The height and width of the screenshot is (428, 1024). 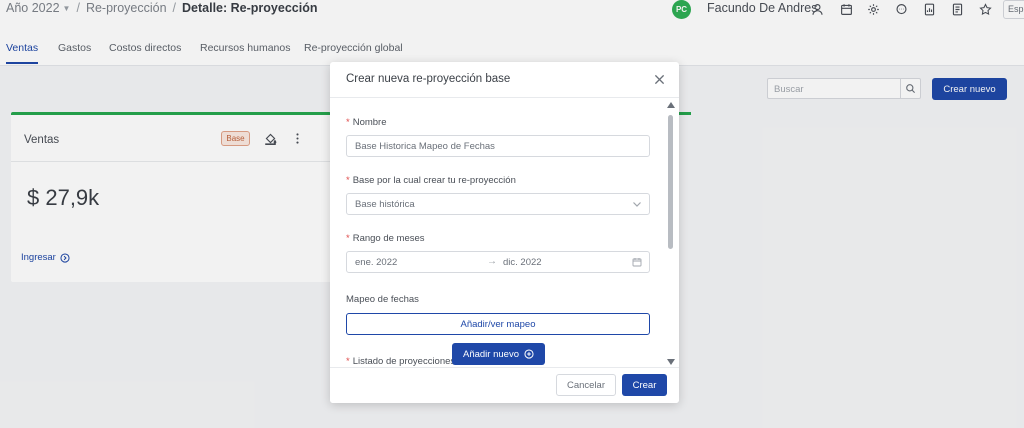 I want to click on month-range-picker: ene. 2022 → dic. 2022, so click(x=498, y=262).